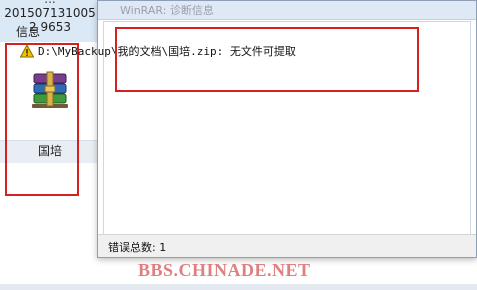 The image size is (477, 290). I want to click on file-label: 2015071310052 9653, so click(50, 20).